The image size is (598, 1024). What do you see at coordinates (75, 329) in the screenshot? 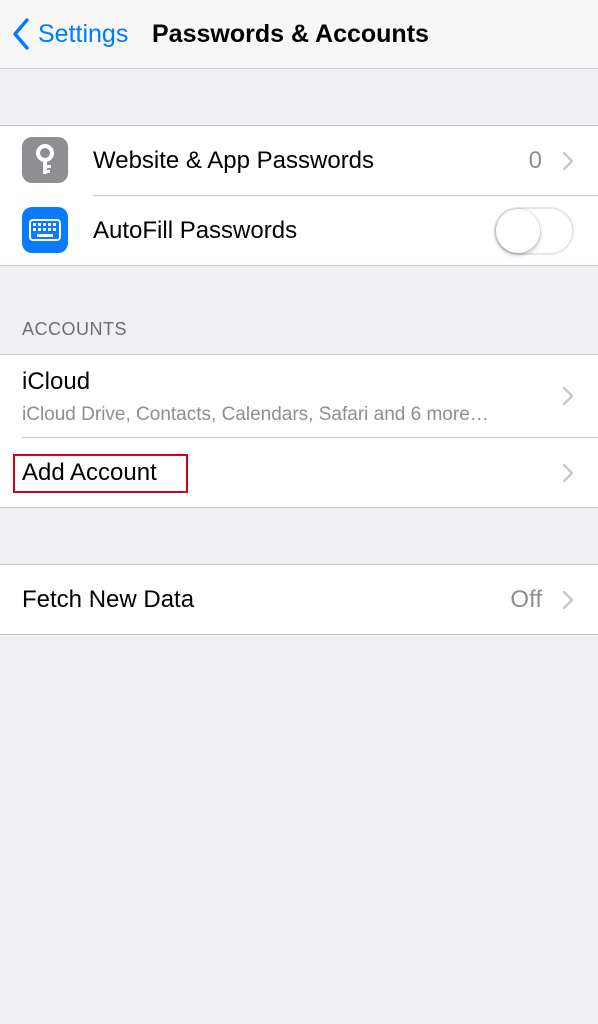
I see `accounts-section-header: ACCOUNTS` at bounding box center [75, 329].